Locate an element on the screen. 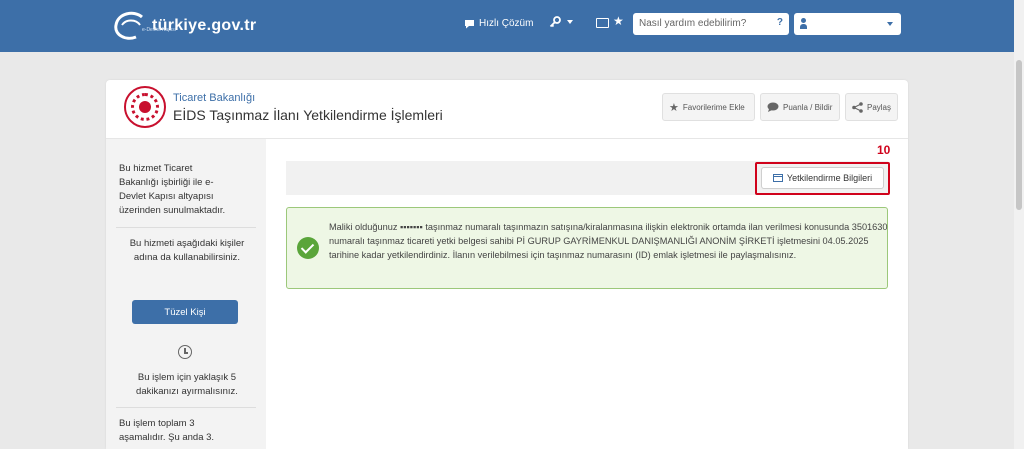  site-logo: türkiye.gov.tr is located at coordinates (184, 26).